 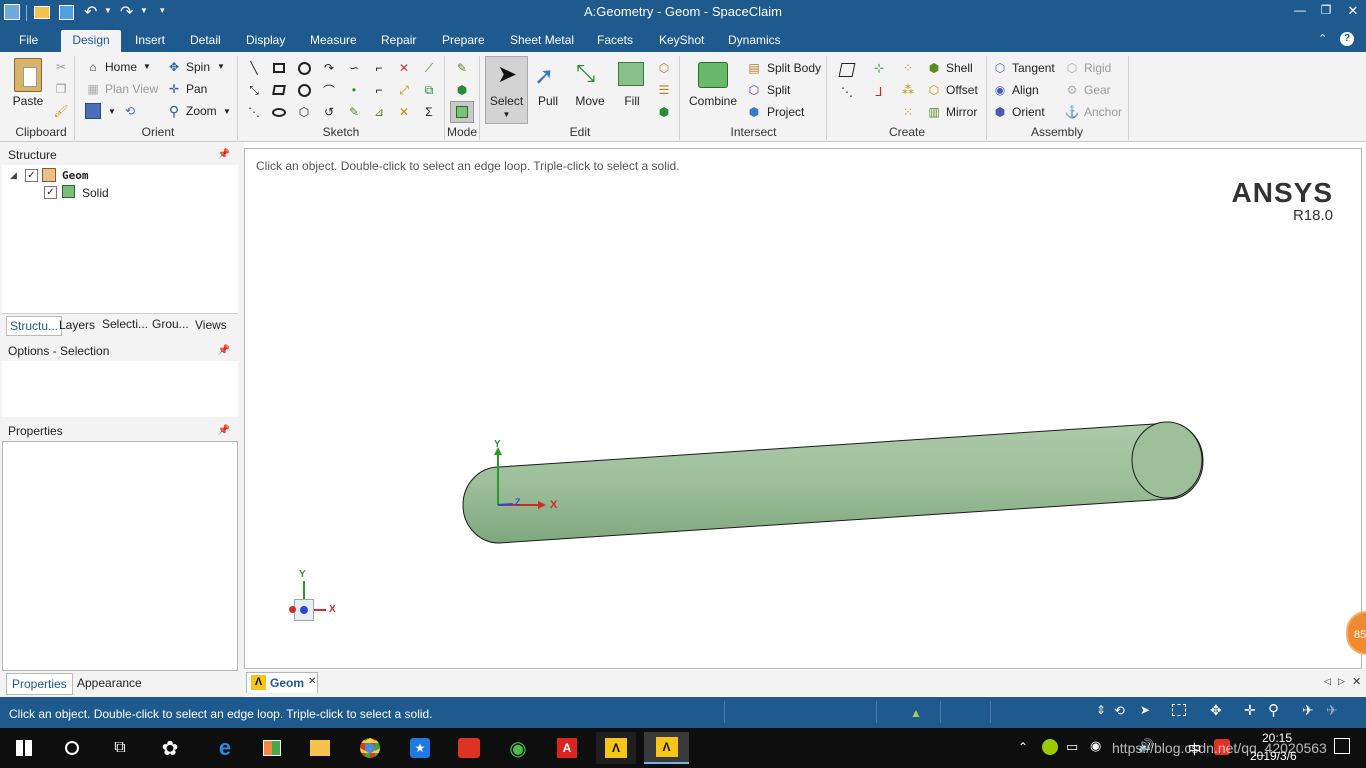 What do you see at coordinates (61, 111) in the screenshot?
I see `format-painter-icon: 🖌` at bounding box center [61, 111].